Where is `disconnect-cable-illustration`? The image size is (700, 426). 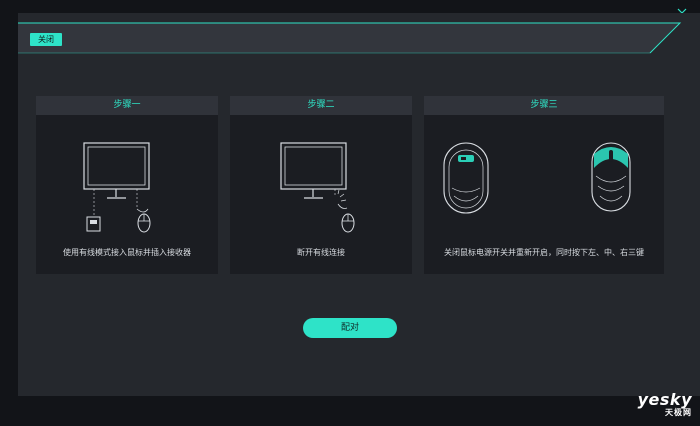
disconnect-cable-illustration is located at coordinates (317, 187).